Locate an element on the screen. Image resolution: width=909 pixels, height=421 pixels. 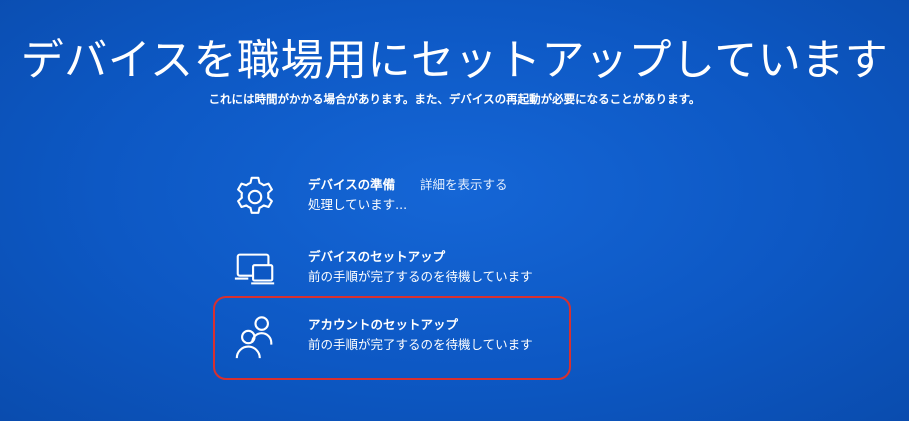
page-title: デバイスを職場用にセットアップしています is located at coordinates (454, 61).